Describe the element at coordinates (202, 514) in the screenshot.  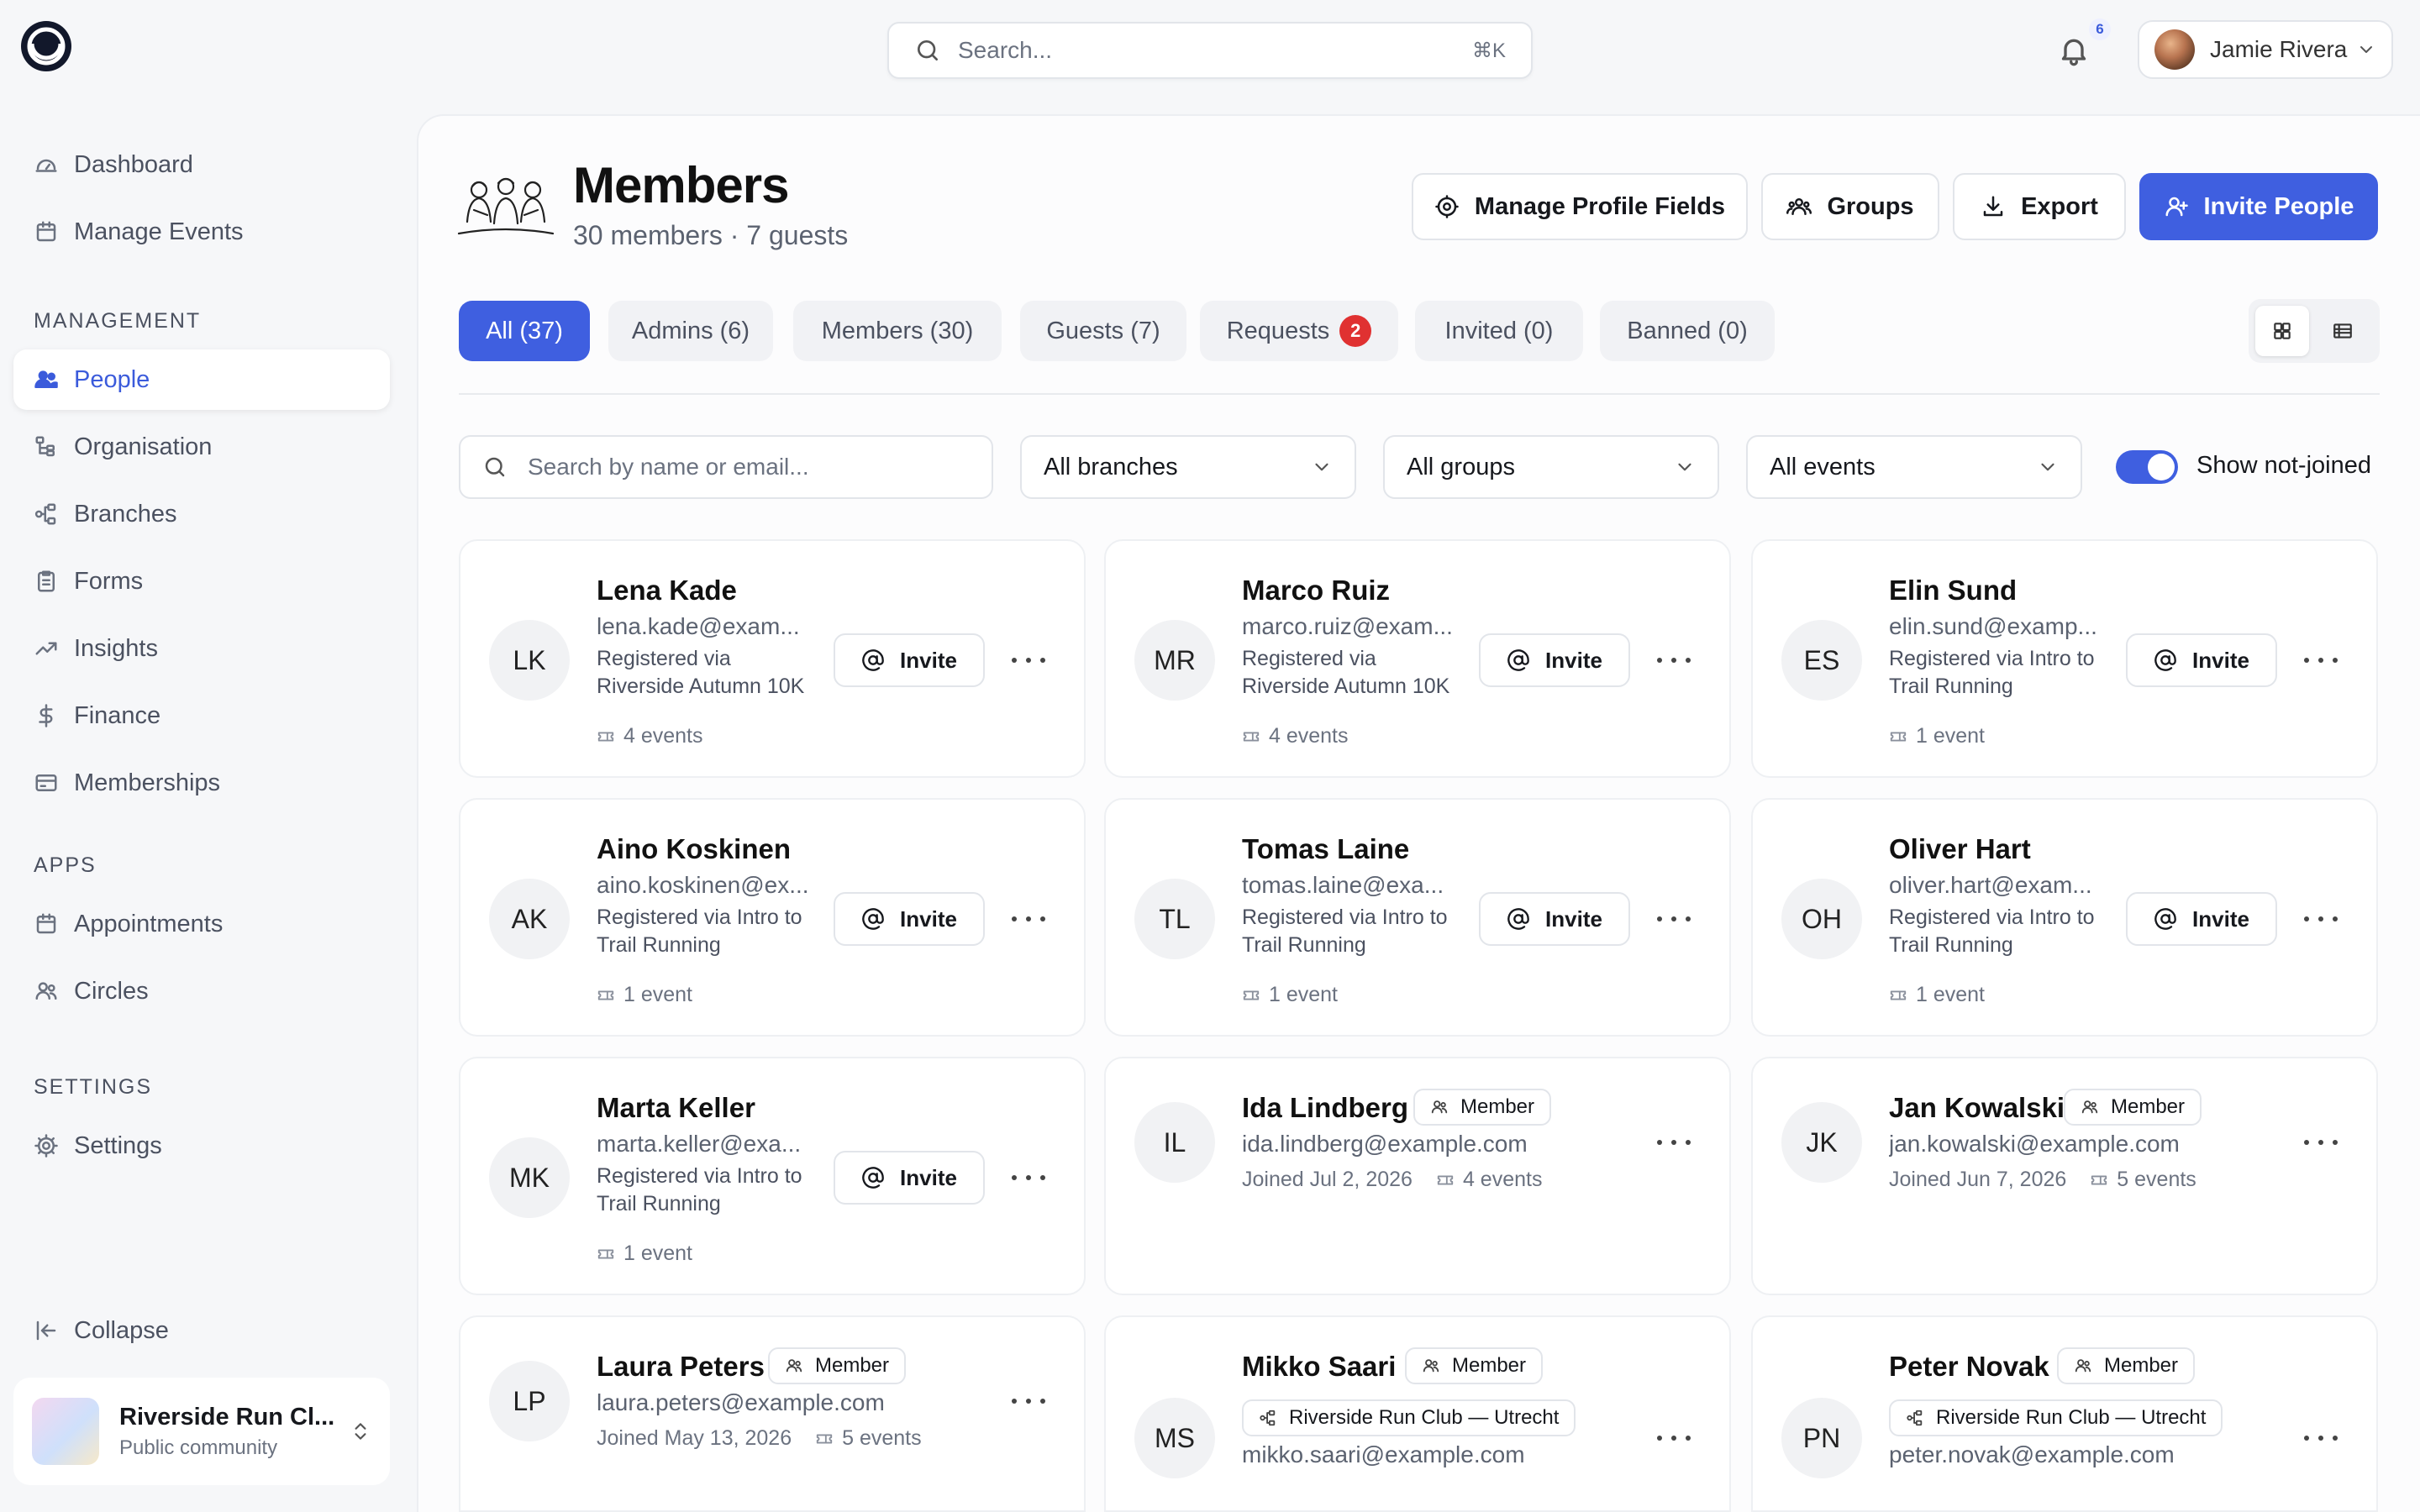
I see `sidebar-item-branches: Branches` at that location.